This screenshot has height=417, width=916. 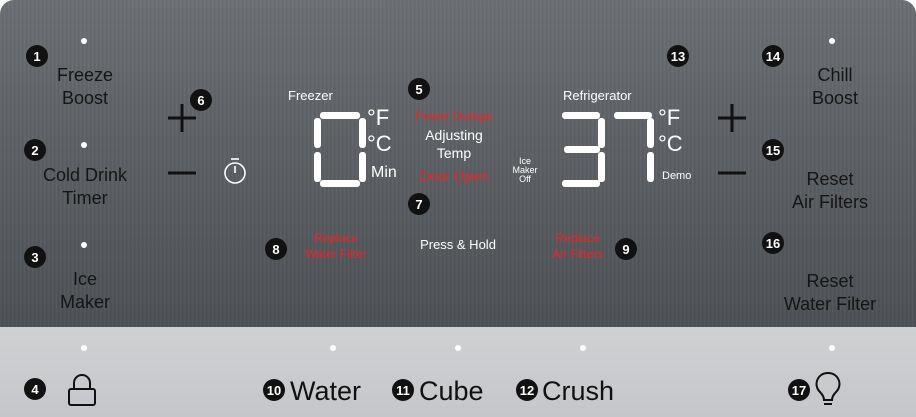 What do you see at coordinates (84, 302) in the screenshot?
I see `ice-maker-line2: Maker` at bounding box center [84, 302].